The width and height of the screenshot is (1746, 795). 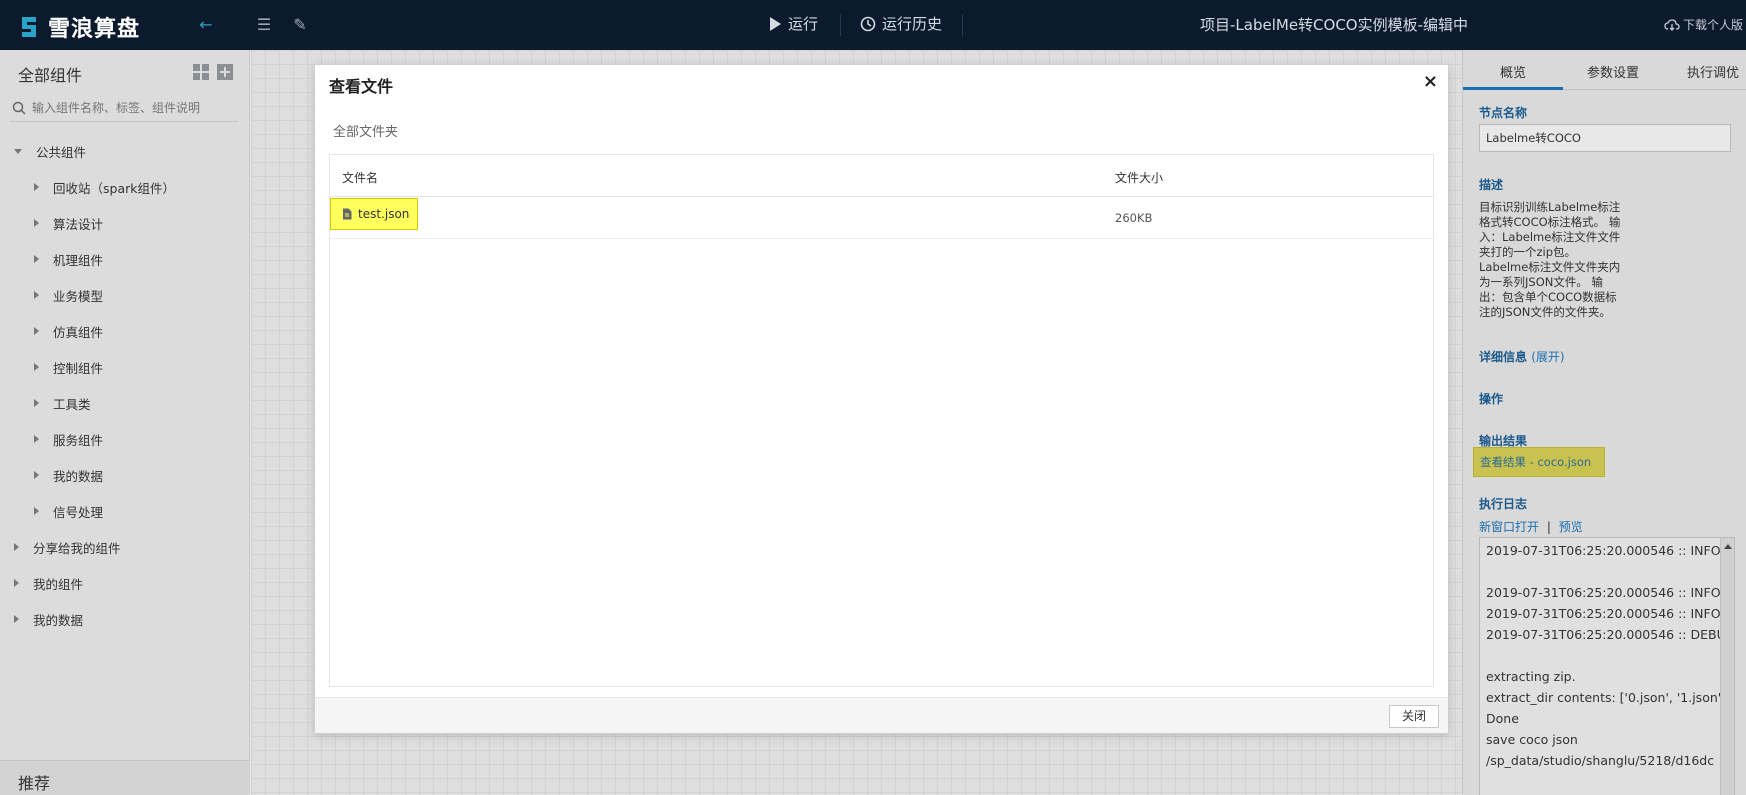 What do you see at coordinates (1613, 71) in the screenshot?
I see `tab-parameters: 参数设置` at bounding box center [1613, 71].